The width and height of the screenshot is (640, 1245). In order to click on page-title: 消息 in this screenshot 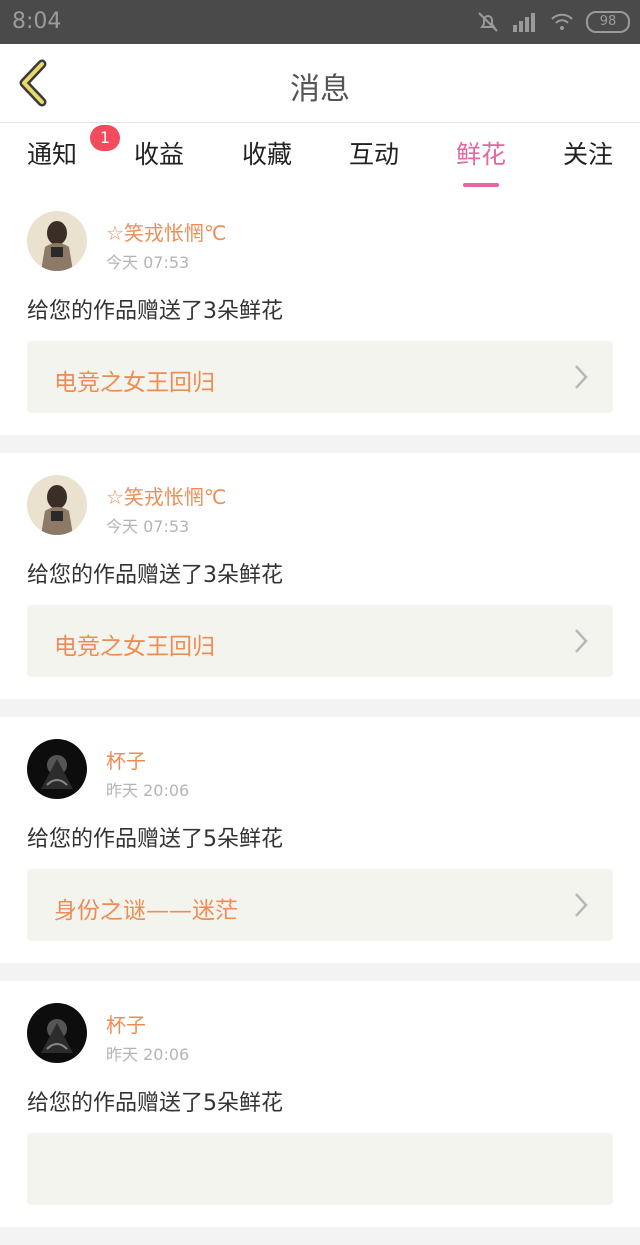, I will do `click(320, 89)`.